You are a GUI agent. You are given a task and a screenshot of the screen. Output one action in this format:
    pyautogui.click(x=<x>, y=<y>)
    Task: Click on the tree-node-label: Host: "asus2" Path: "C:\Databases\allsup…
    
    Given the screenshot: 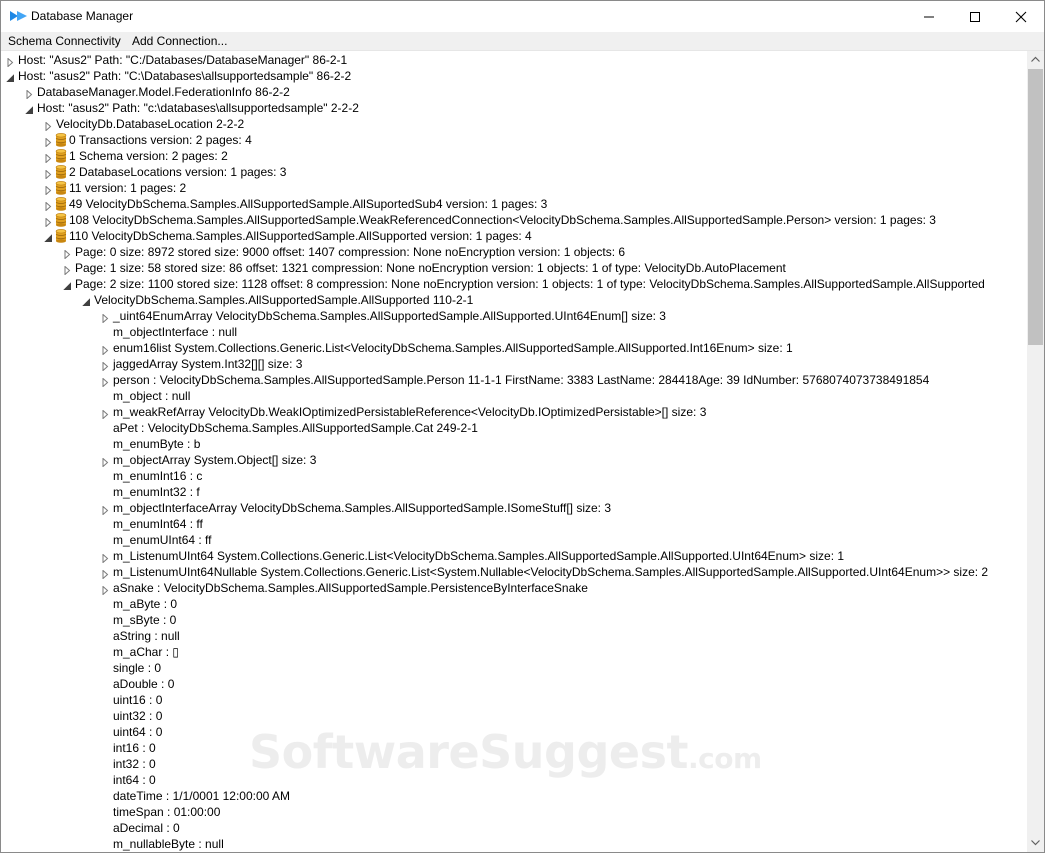 What is the action you would take?
    pyautogui.click(x=185, y=76)
    